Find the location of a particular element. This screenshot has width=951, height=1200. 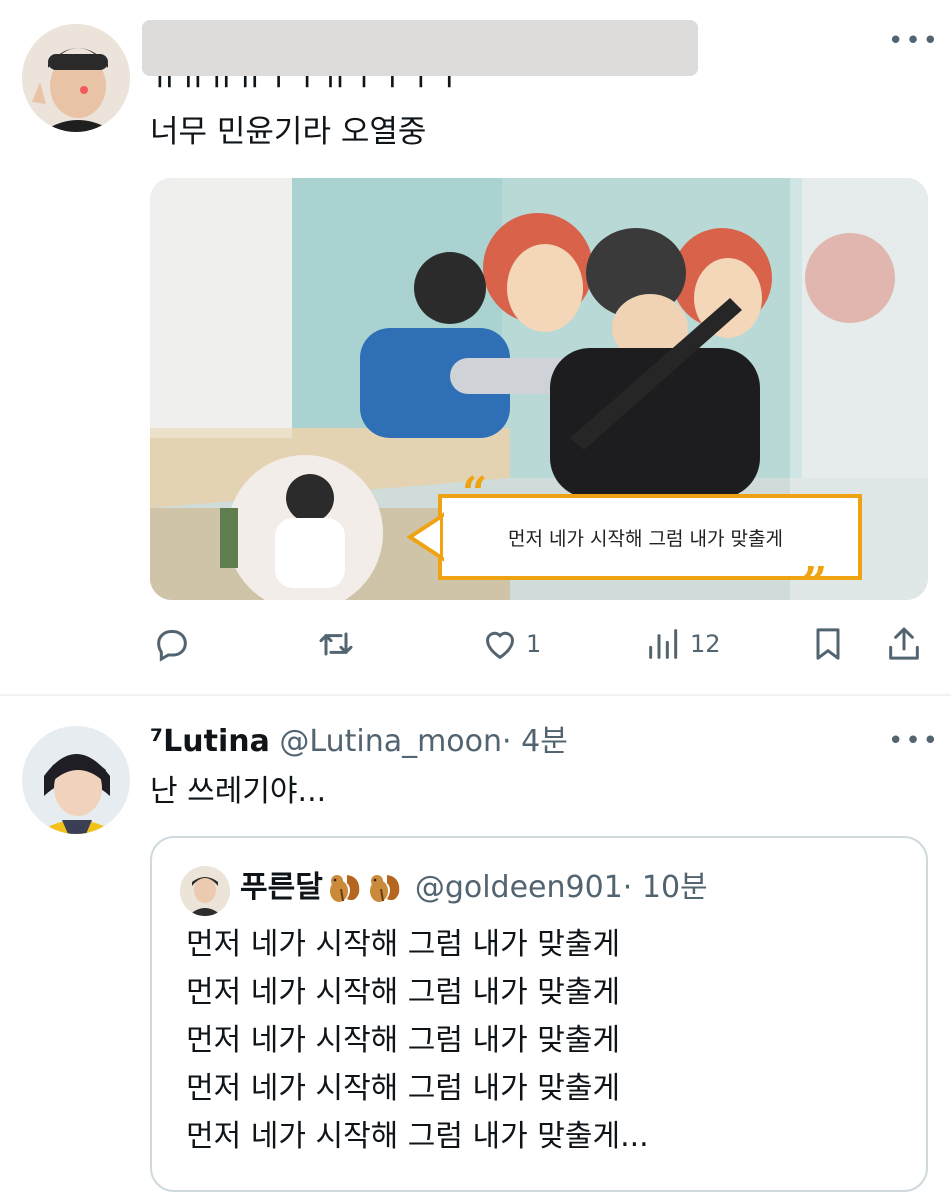

redacted-header is located at coordinates (420, 48).